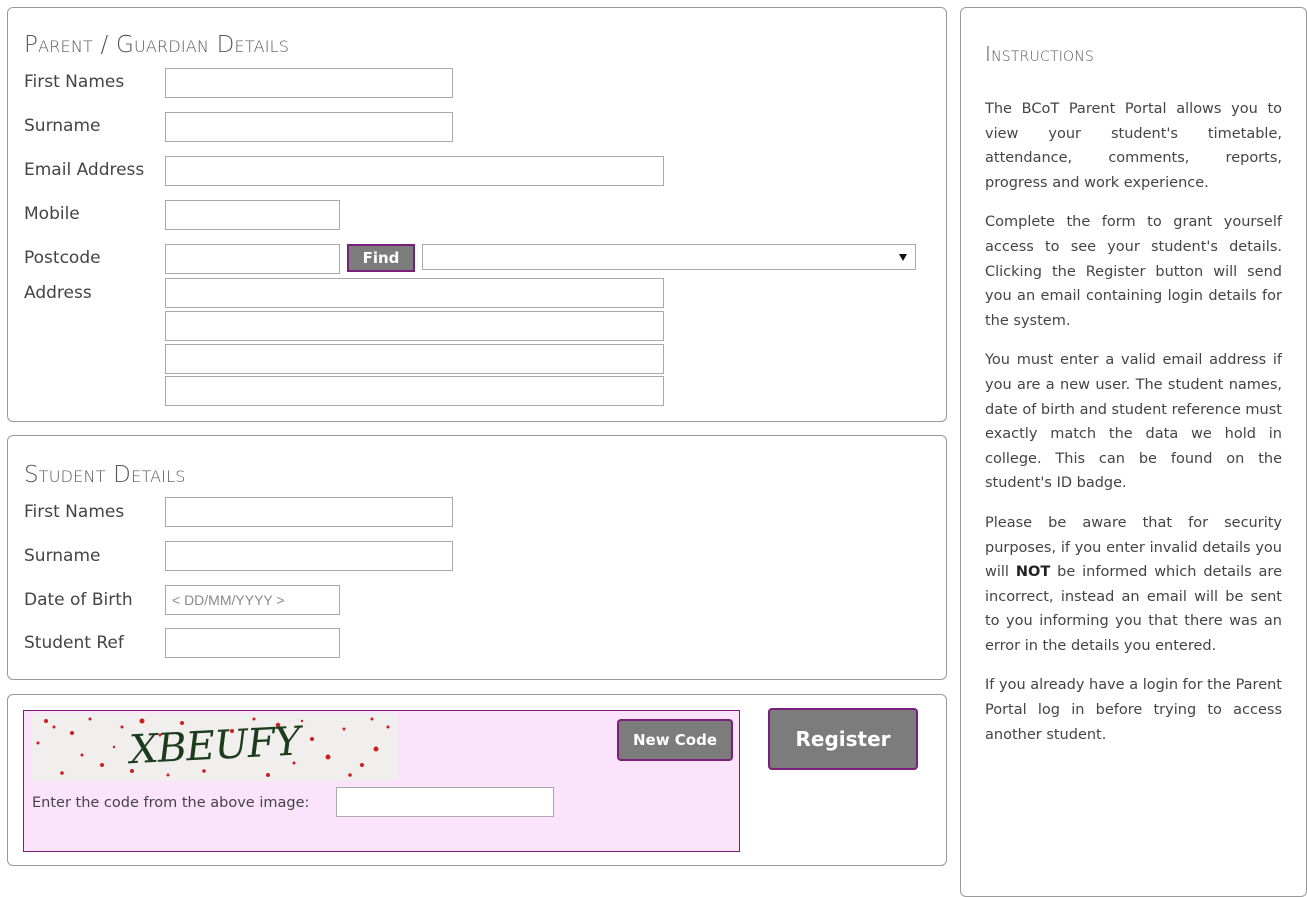 The height and width of the screenshot is (897, 1307). Describe the element at coordinates (78, 600) in the screenshot. I see `student-dob-label: Date of Birth` at that location.